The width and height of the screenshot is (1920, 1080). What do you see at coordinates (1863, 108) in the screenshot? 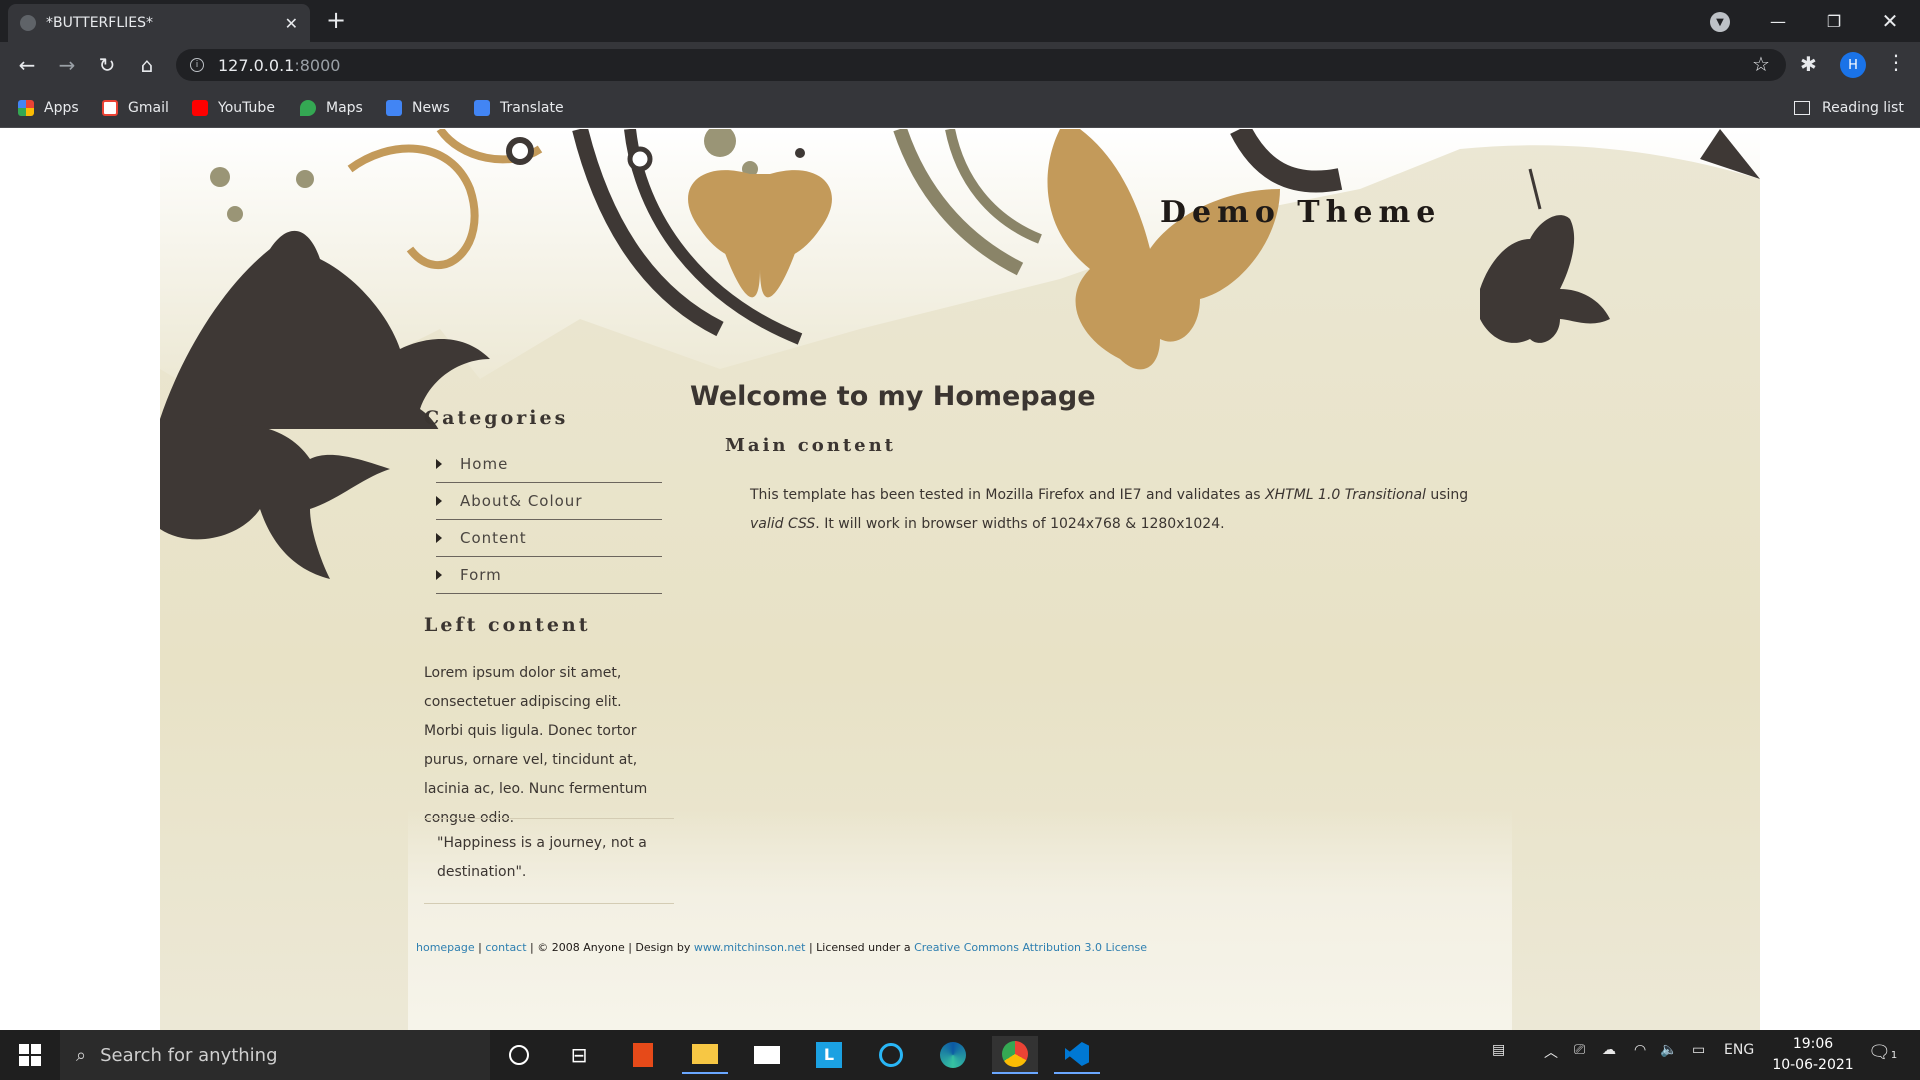
I see `reading-list-label: Reading list` at bounding box center [1863, 108].